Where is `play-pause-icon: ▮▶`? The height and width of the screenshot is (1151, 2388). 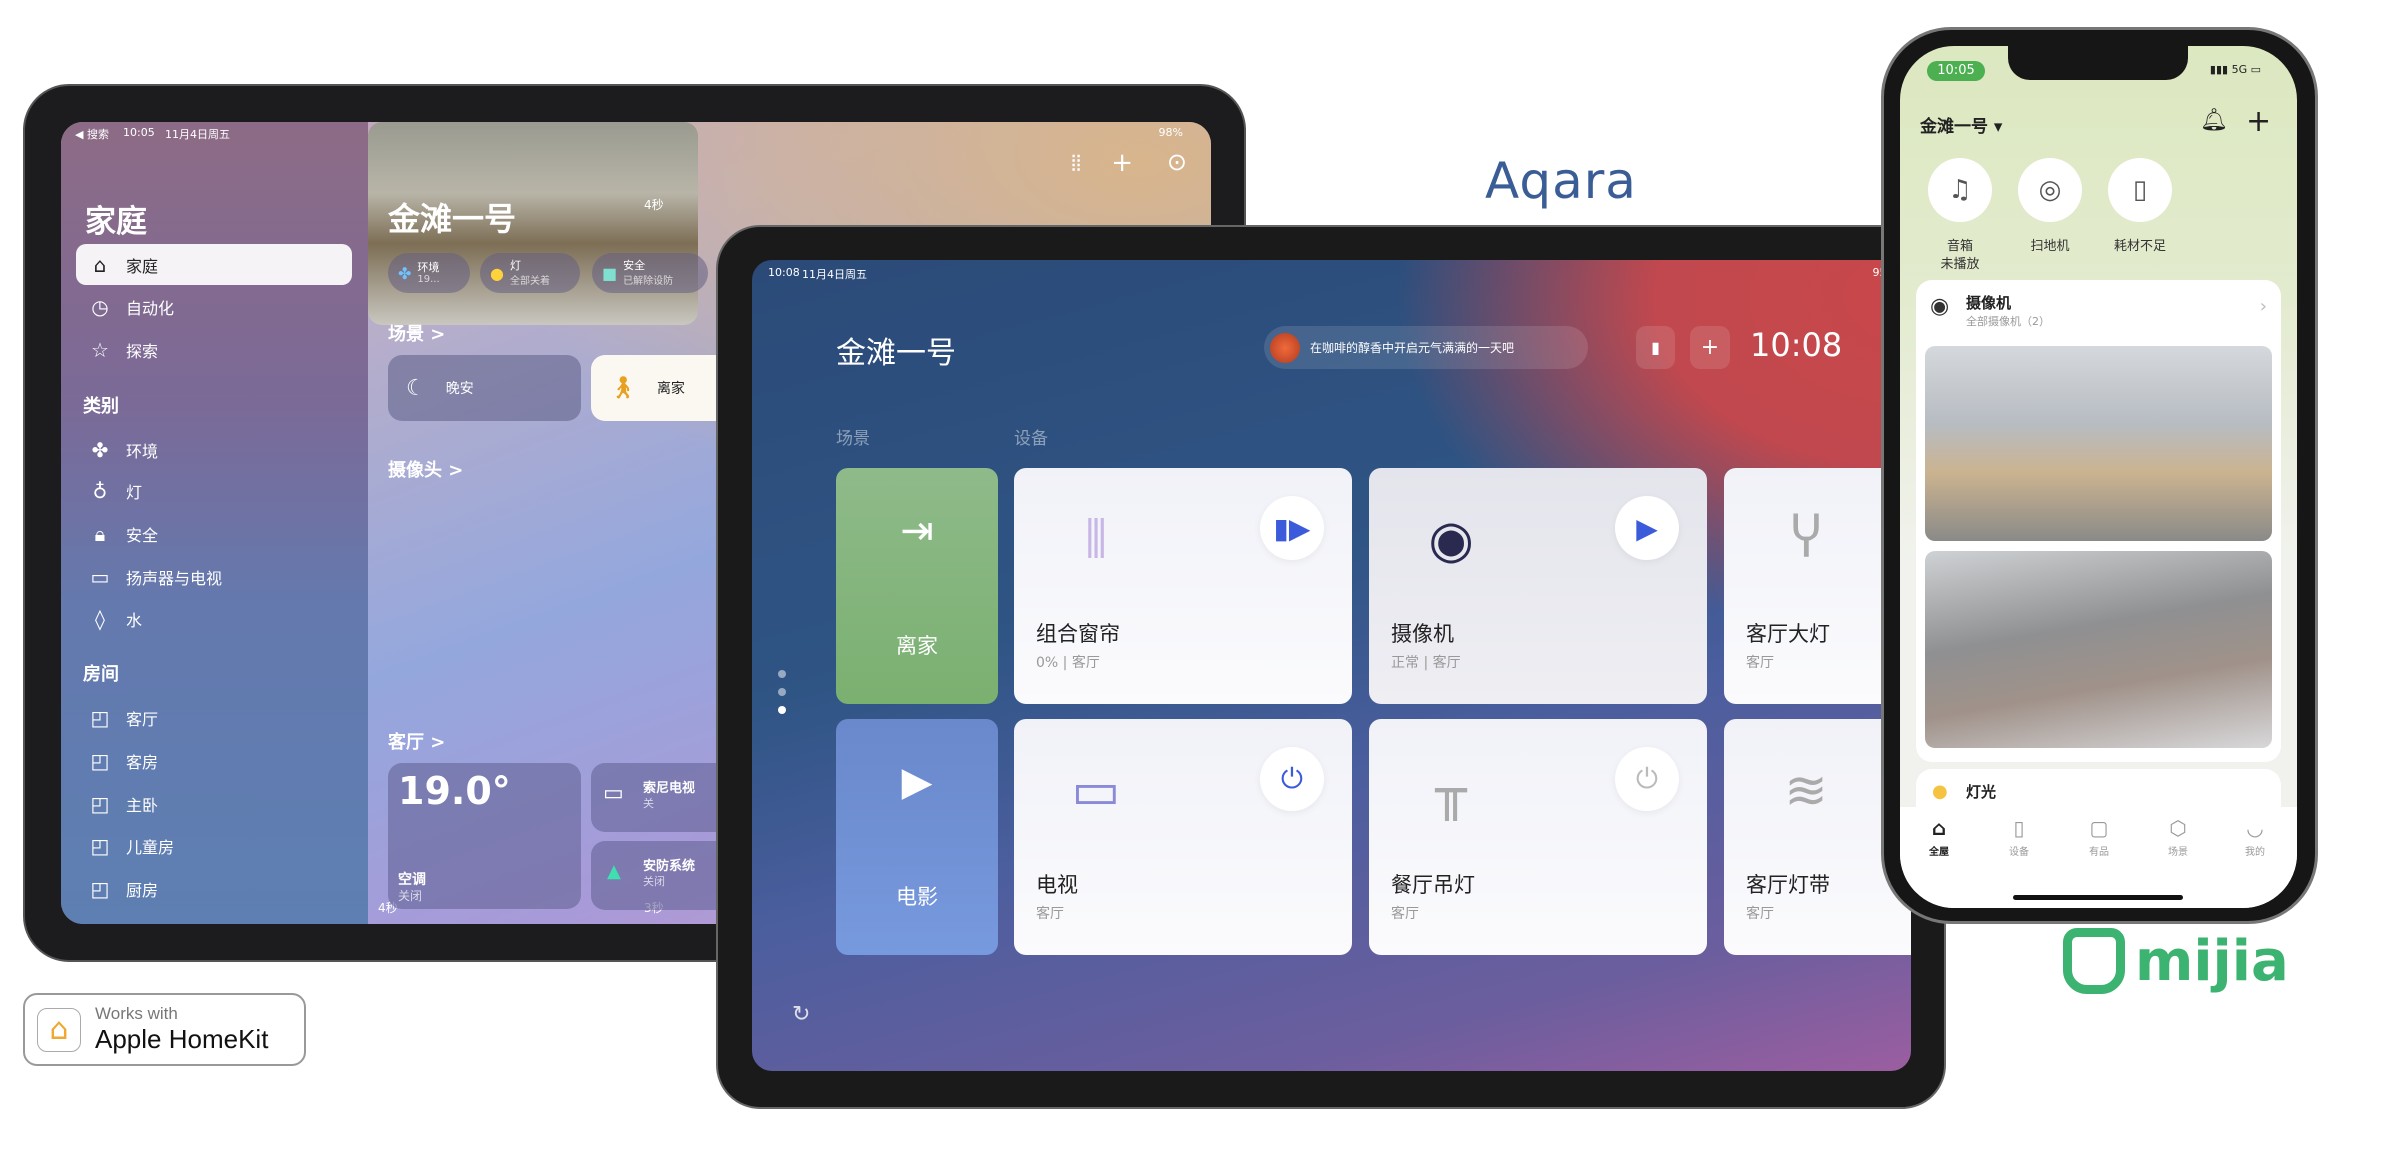 play-pause-icon: ▮▶ is located at coordinates (1292, 528).